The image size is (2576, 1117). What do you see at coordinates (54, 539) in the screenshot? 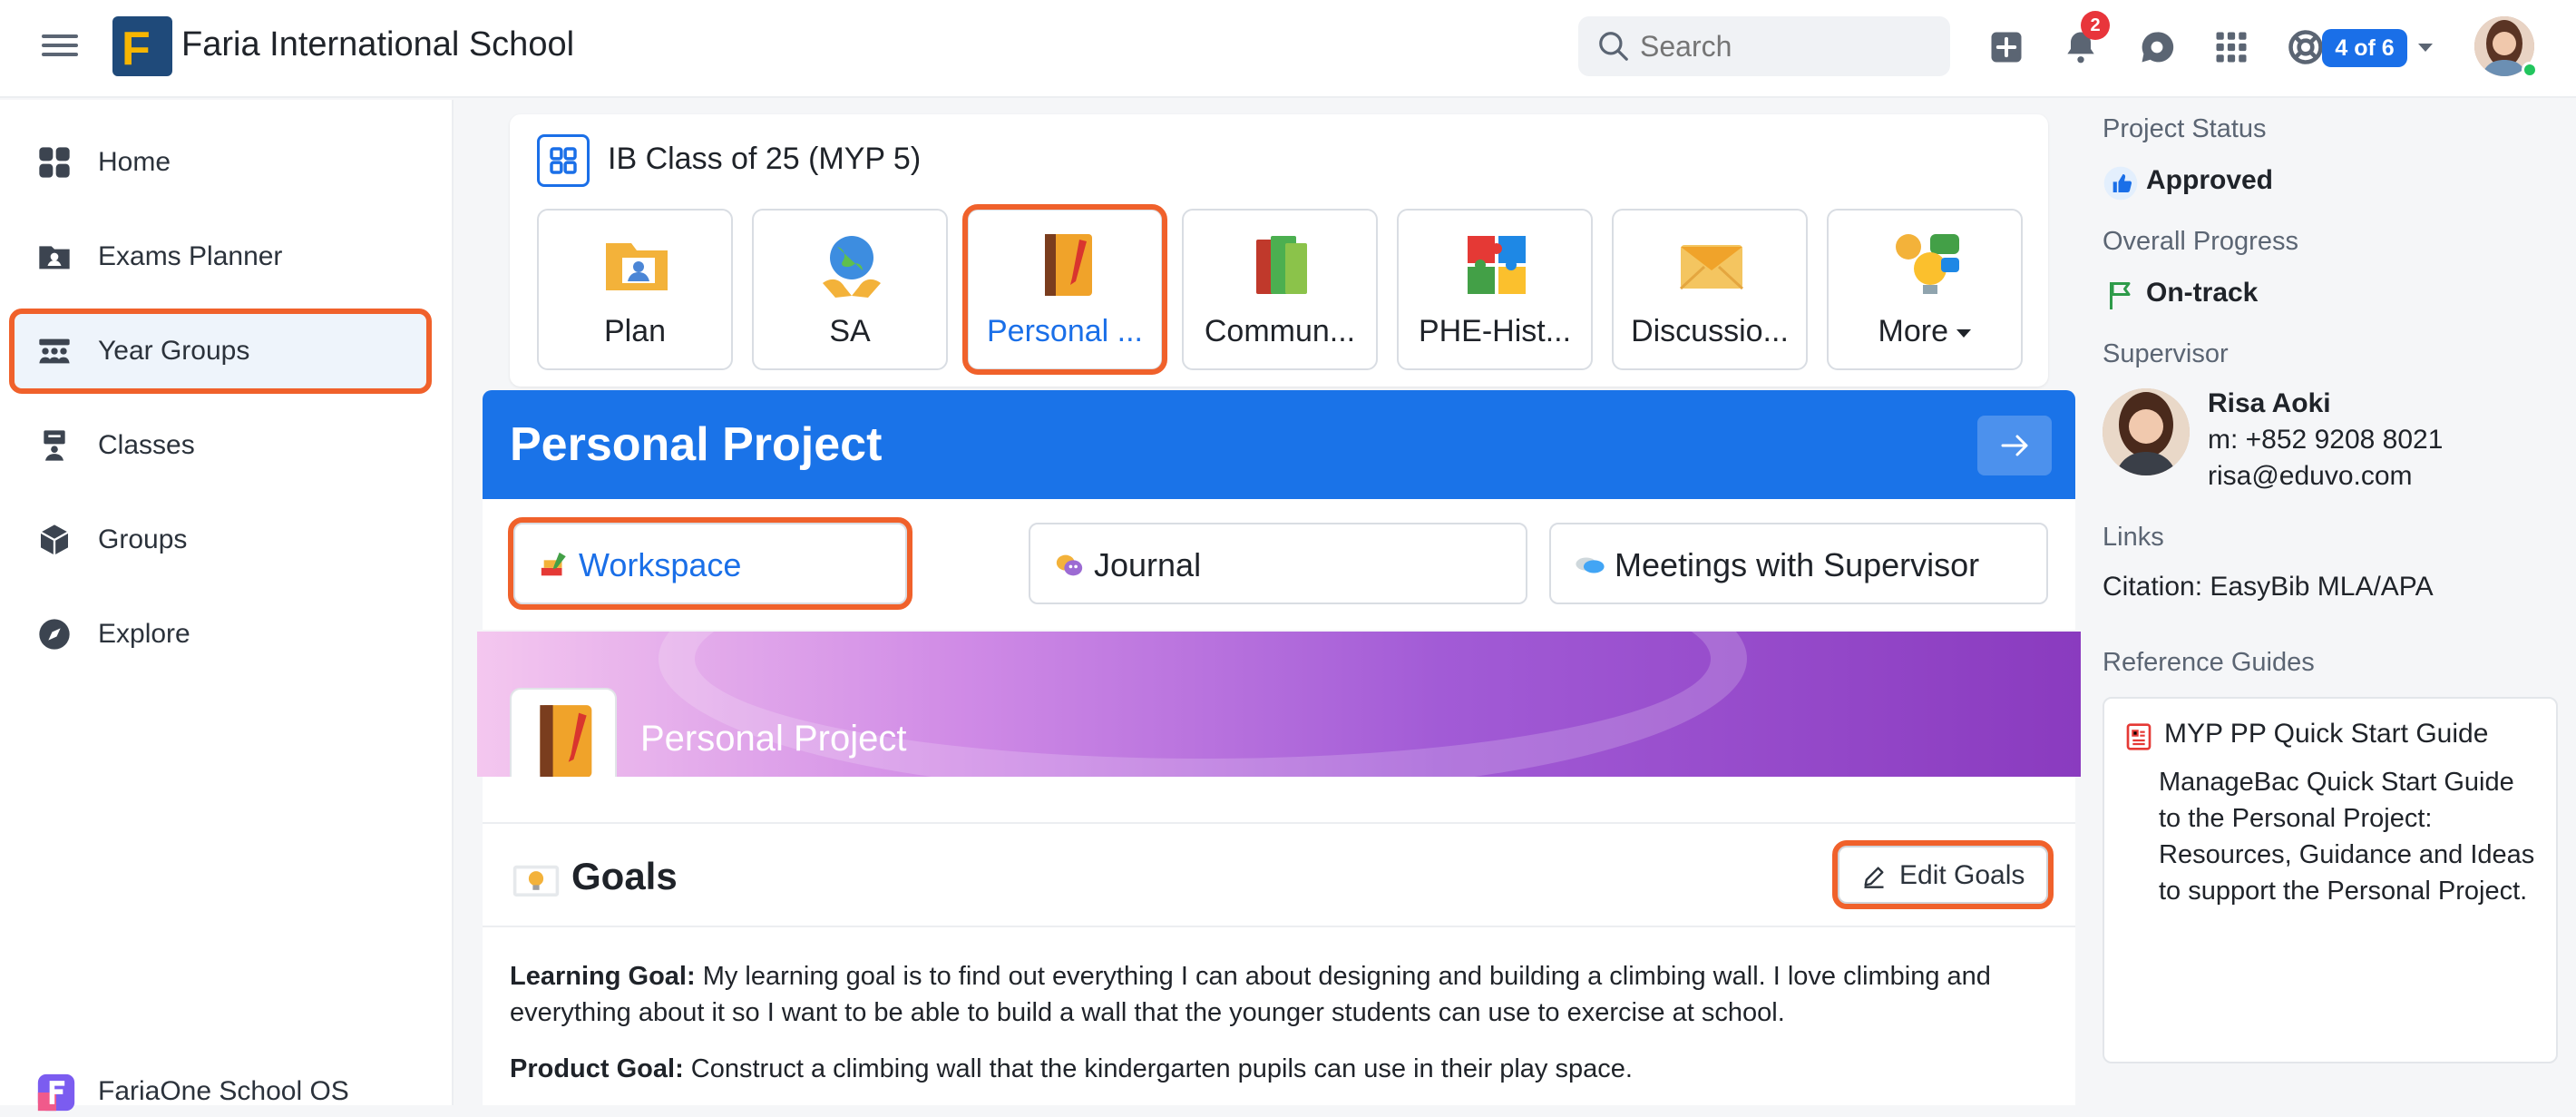
I see `cube-icon` at bounding box center [54, 539].